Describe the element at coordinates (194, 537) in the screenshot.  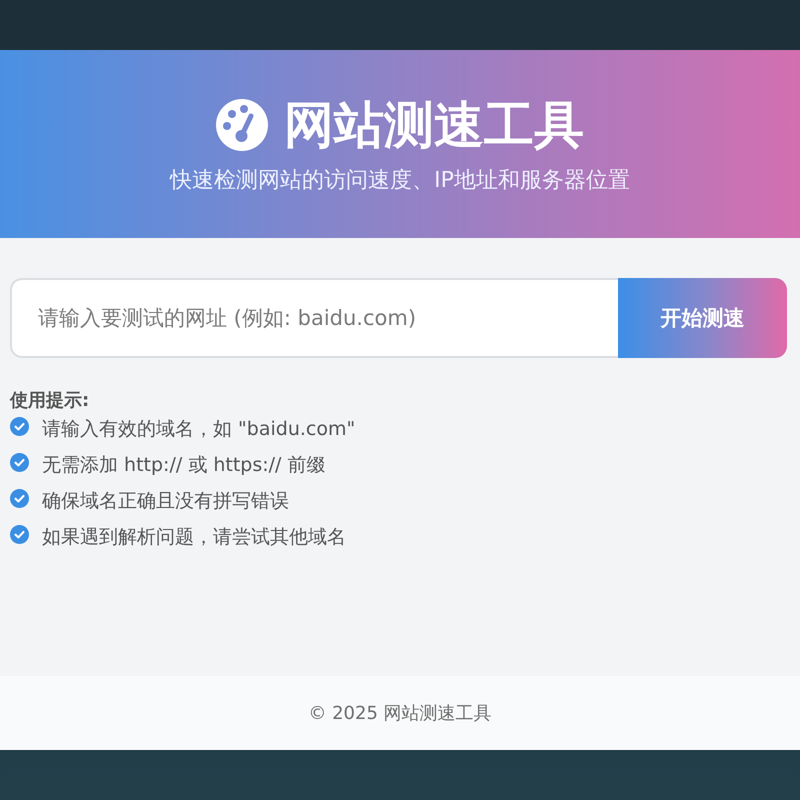
I see `tip-text: 如果遇到解析问题，请尝试其他域名` at that location.